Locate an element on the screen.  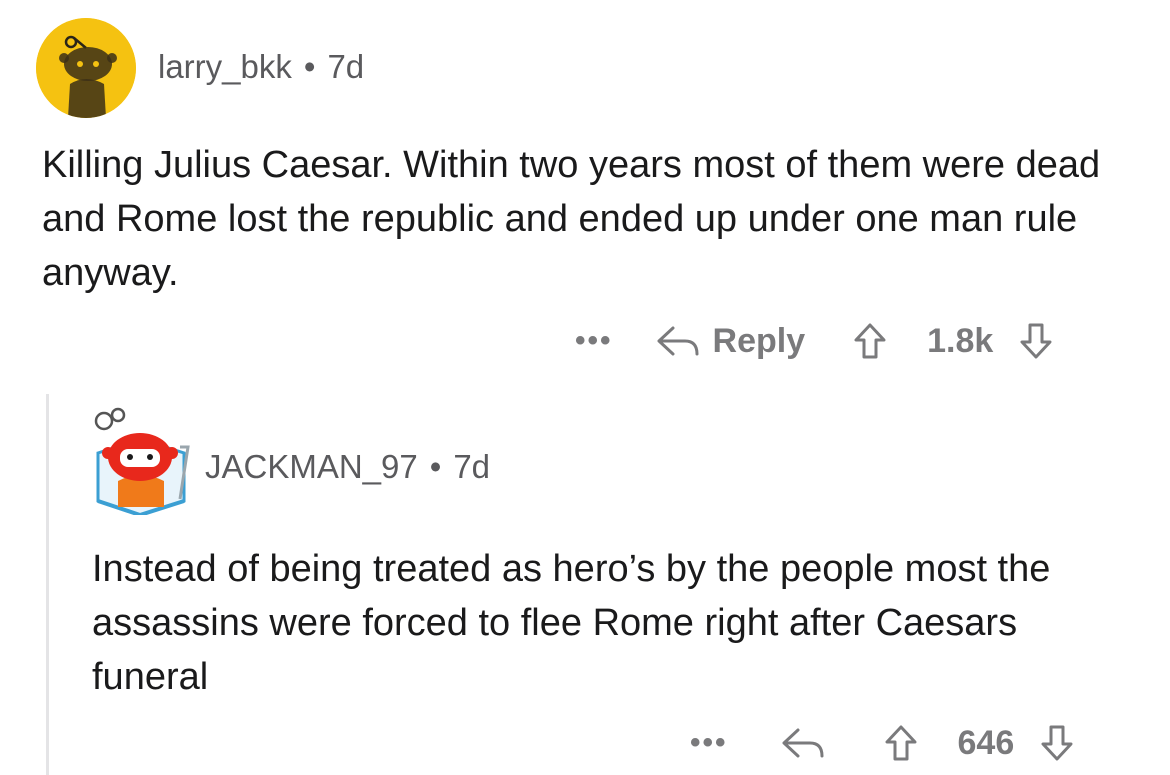
reply-age: 7d is located at coordinates (472, 466).